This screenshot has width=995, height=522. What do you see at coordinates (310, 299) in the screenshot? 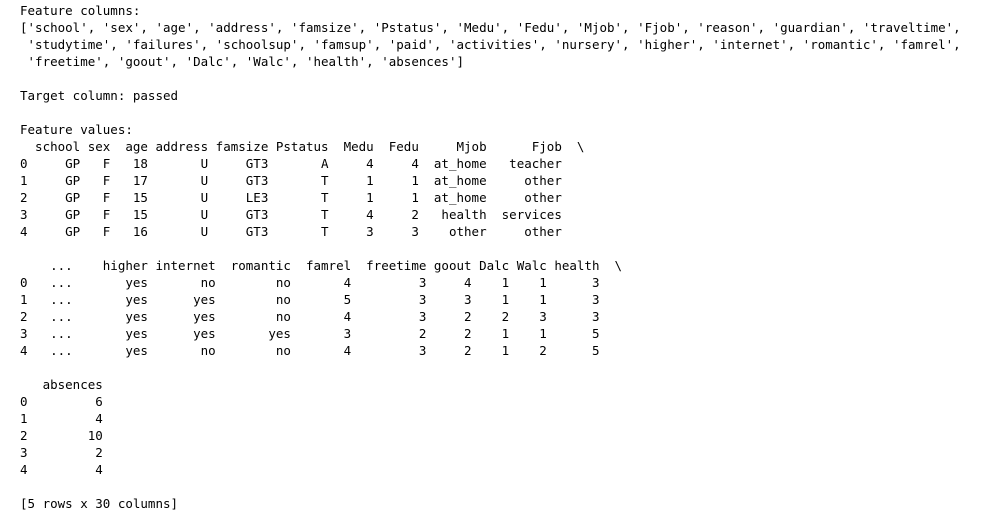
I see `table-row: 1 ... yes yes no 5 3 3 1 1 3` at bounding box center [310, 299].